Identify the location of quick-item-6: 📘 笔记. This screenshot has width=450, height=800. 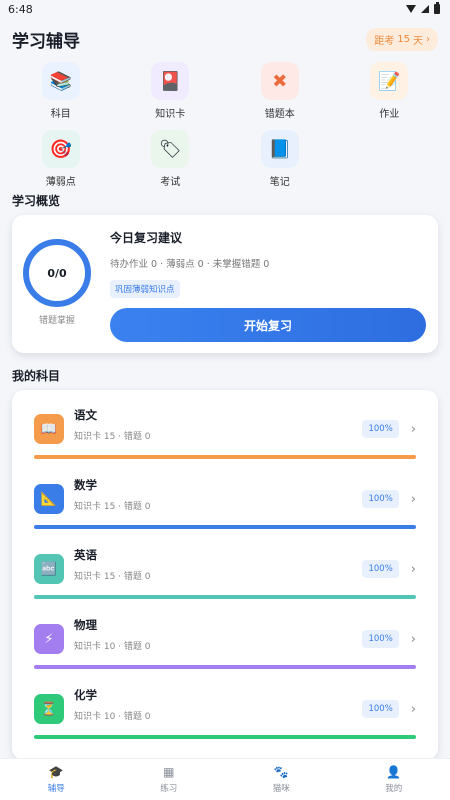
(280, 159).